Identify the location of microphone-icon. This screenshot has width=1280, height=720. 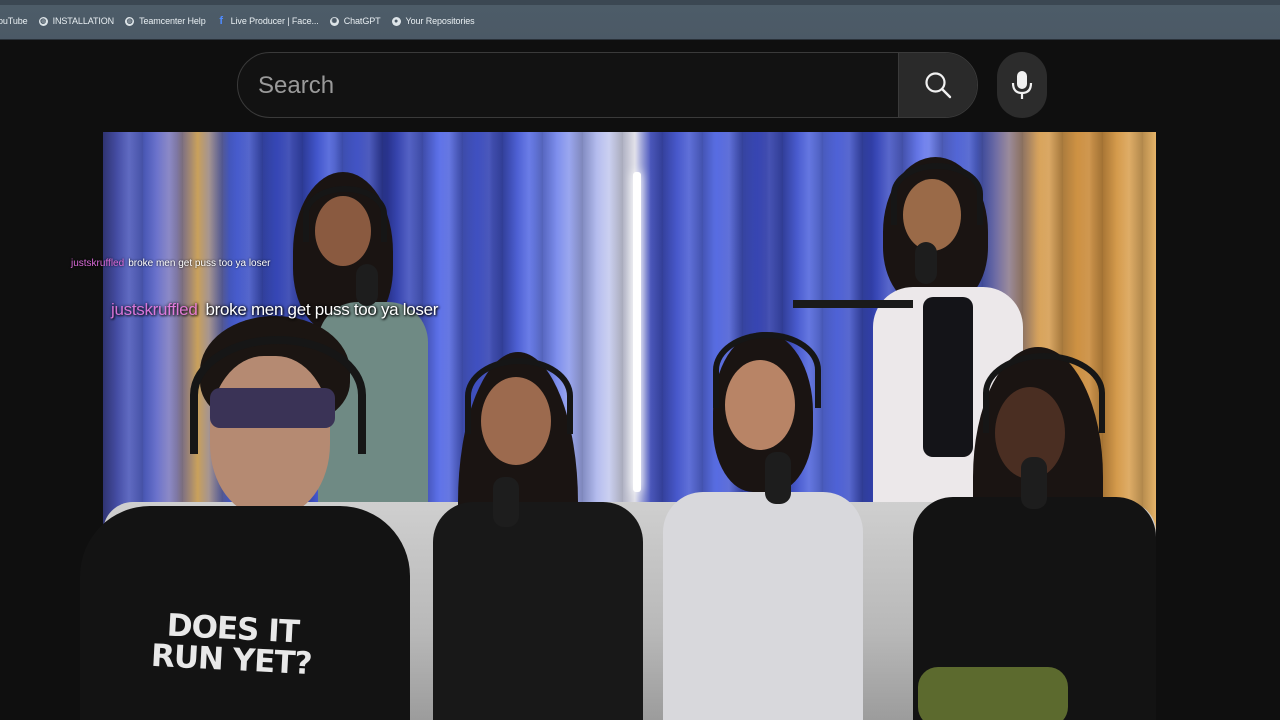
(1022, 85).